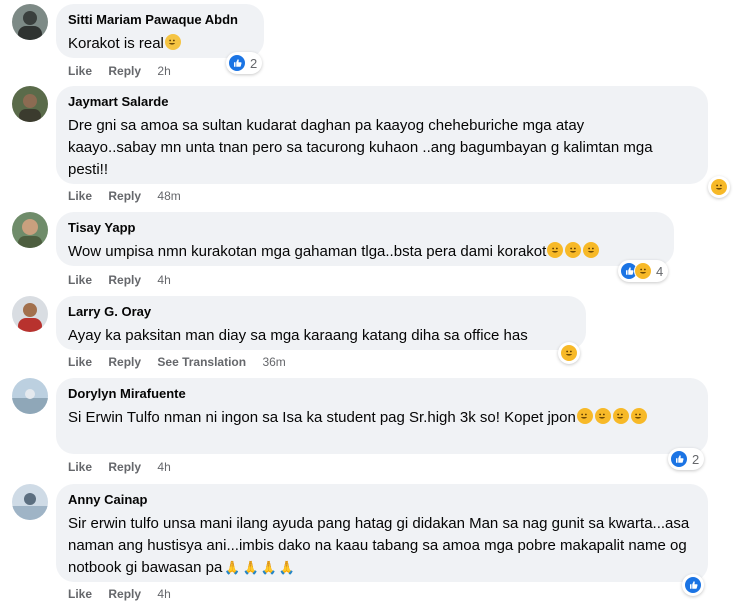 This screenshot has height=614, width=750. I want to click on comment-actions: Like Reply See Translation 36m, so click(177, 362).